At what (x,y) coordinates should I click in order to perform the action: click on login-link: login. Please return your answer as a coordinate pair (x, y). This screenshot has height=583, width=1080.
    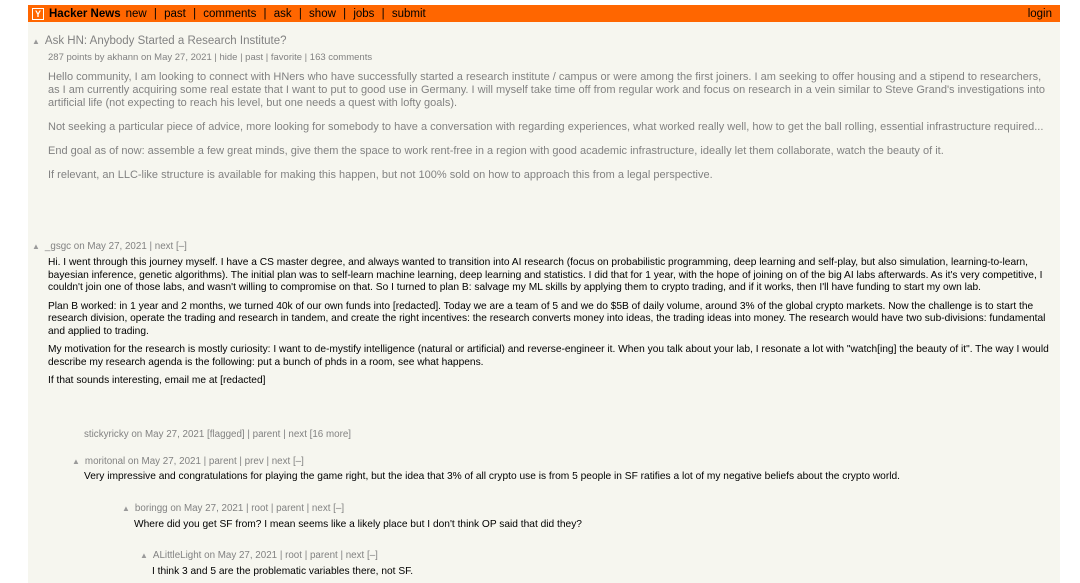
    Looking at the image, I should click on (1042, 14).